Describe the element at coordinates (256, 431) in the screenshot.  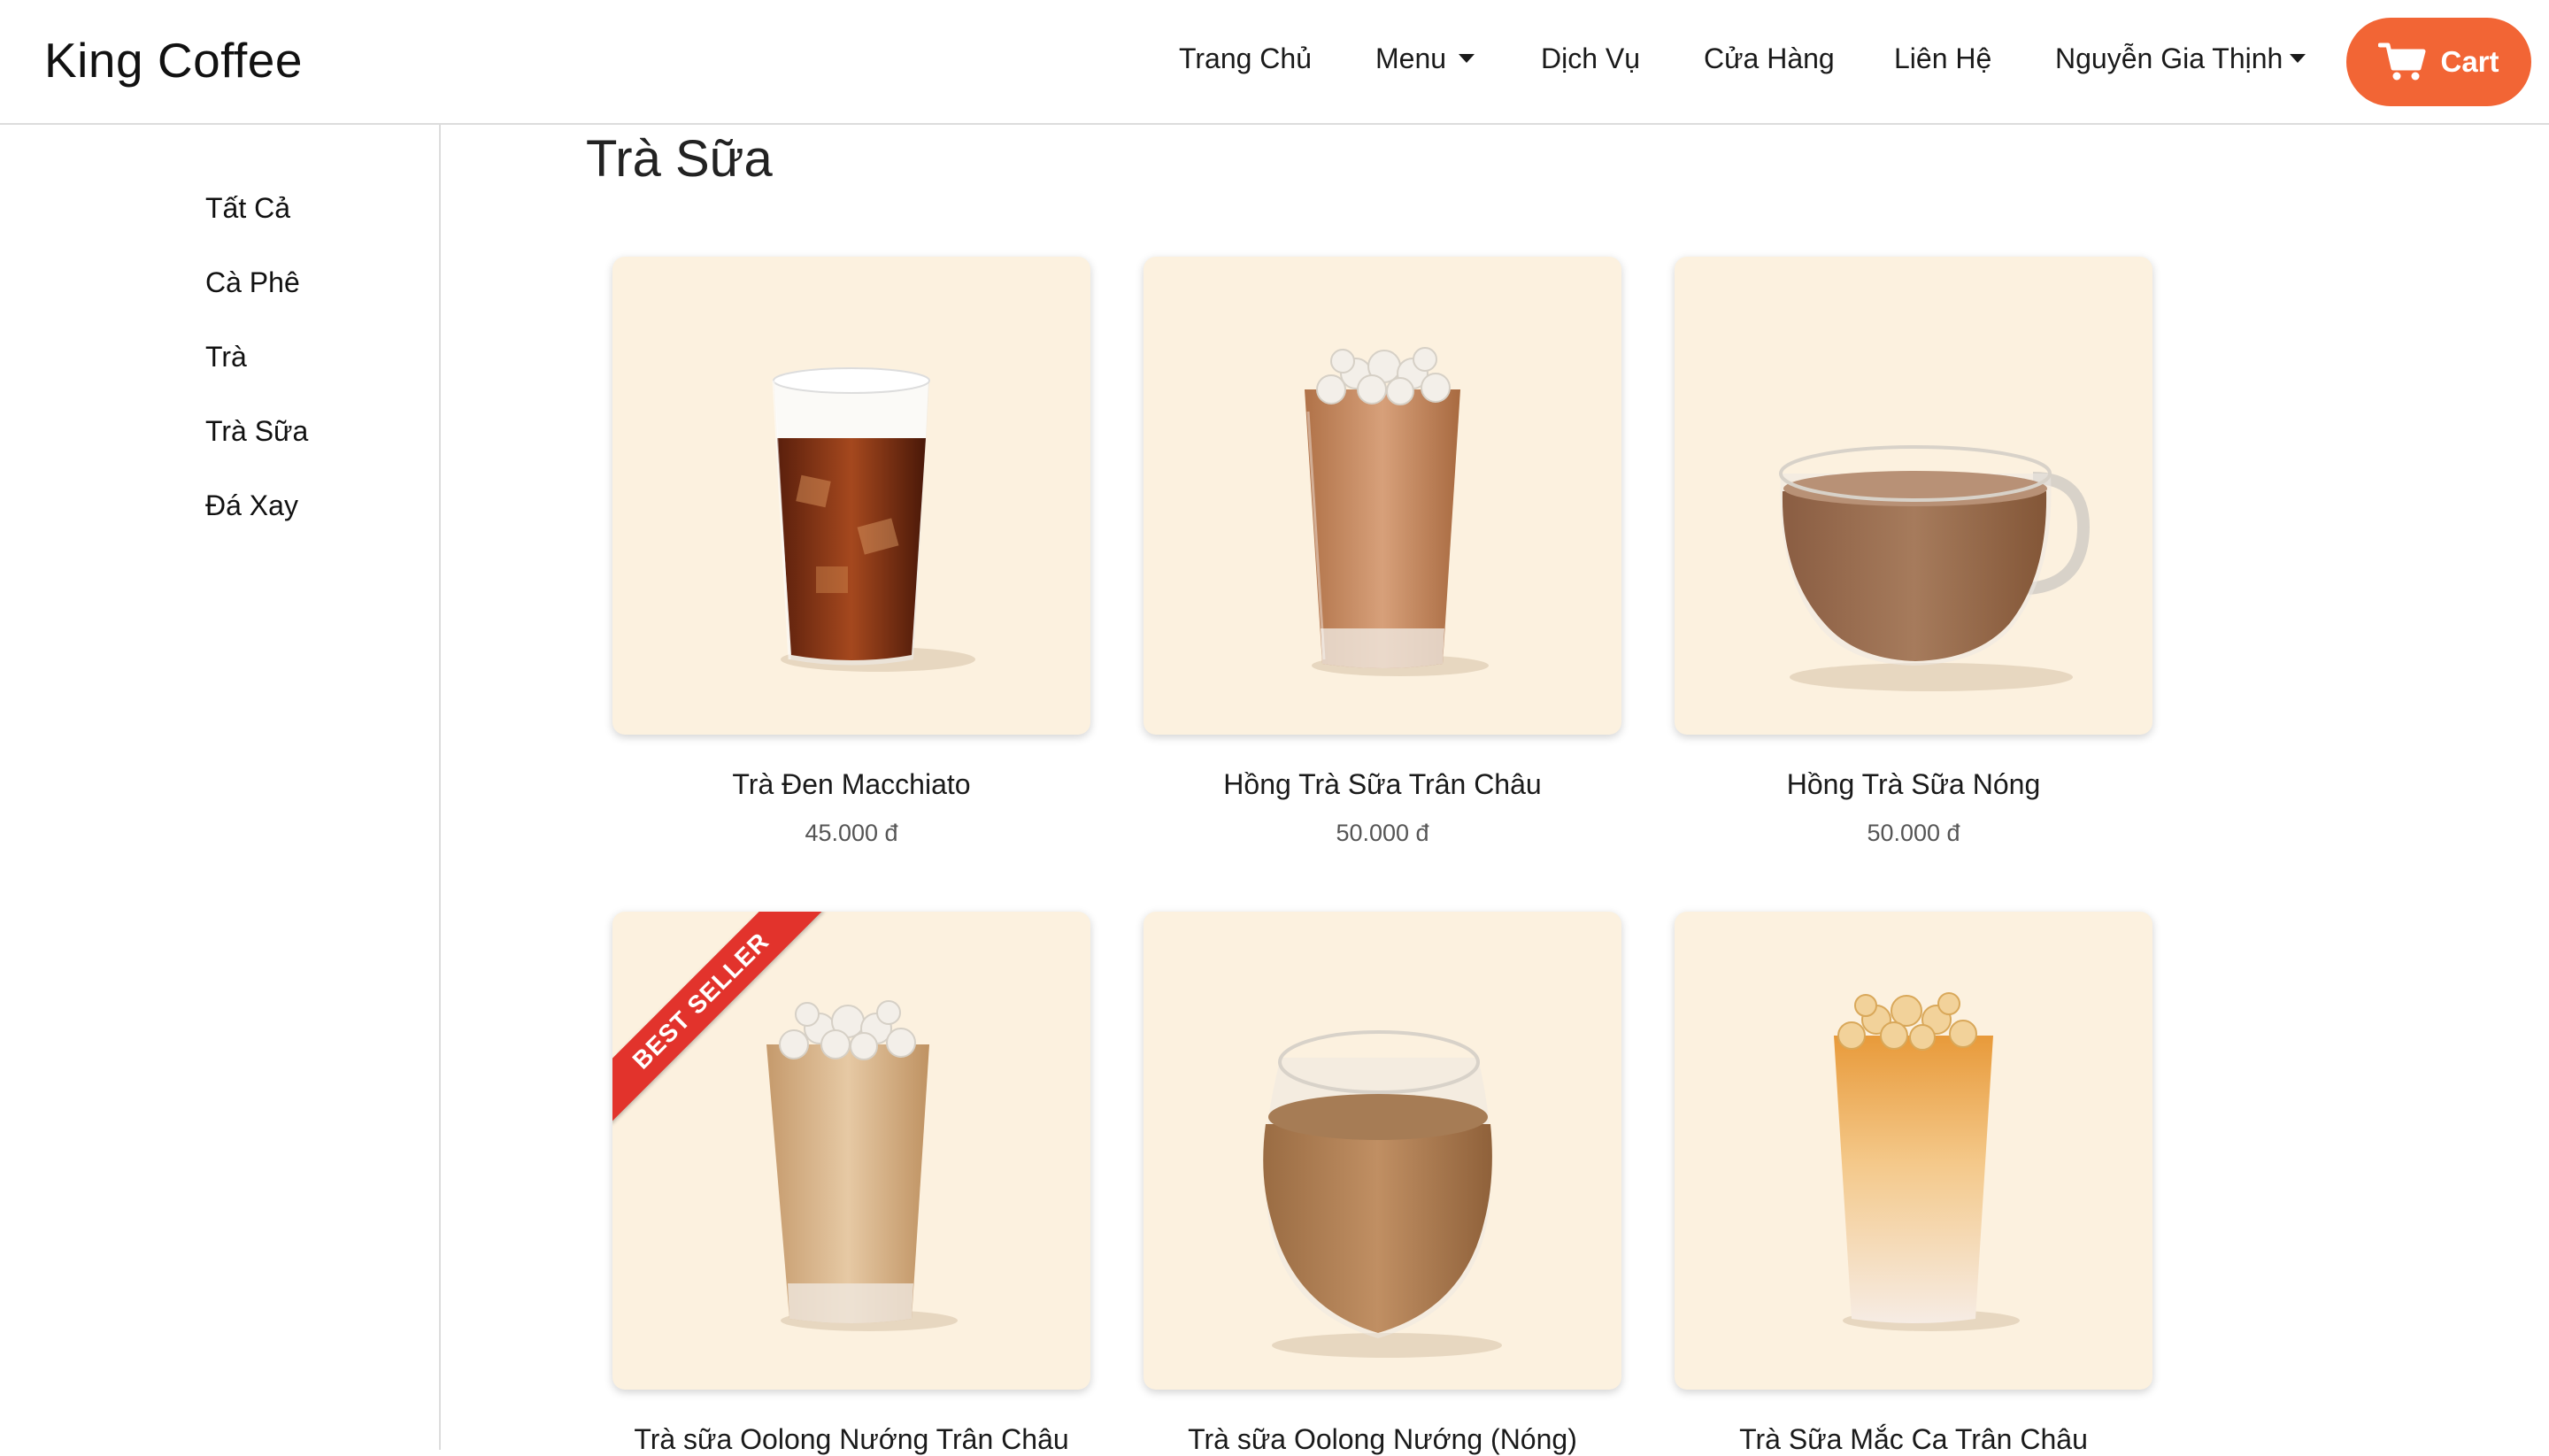
I see `sidebar-item-milk-tea: Trà Sữa` at that location.